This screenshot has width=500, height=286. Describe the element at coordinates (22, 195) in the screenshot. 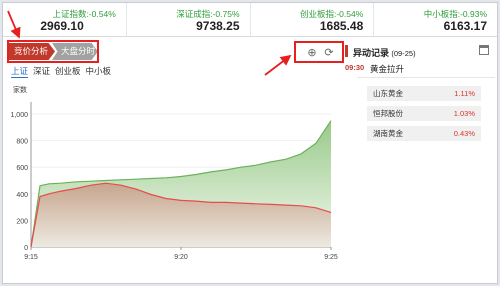

I see `y-tick-label: 400` at that location.